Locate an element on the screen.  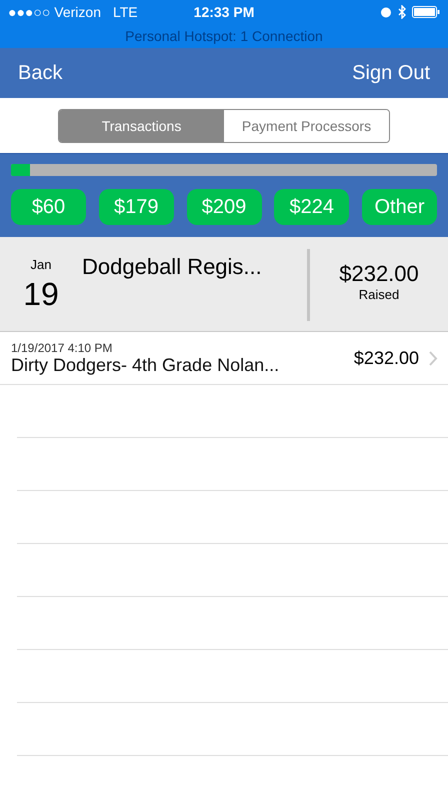
bluetooth-icon is located at coordinates (402, 12).